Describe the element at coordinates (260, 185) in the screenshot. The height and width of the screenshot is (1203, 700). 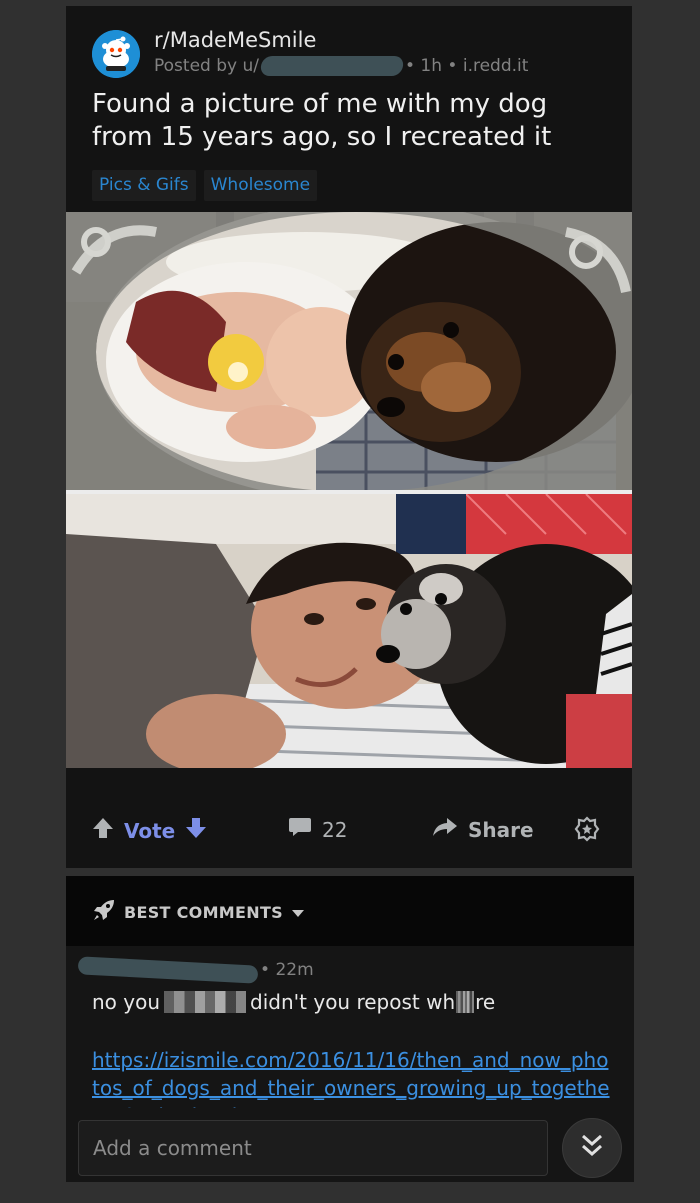
I see `flair-wholesome: Wholesome` at that location.